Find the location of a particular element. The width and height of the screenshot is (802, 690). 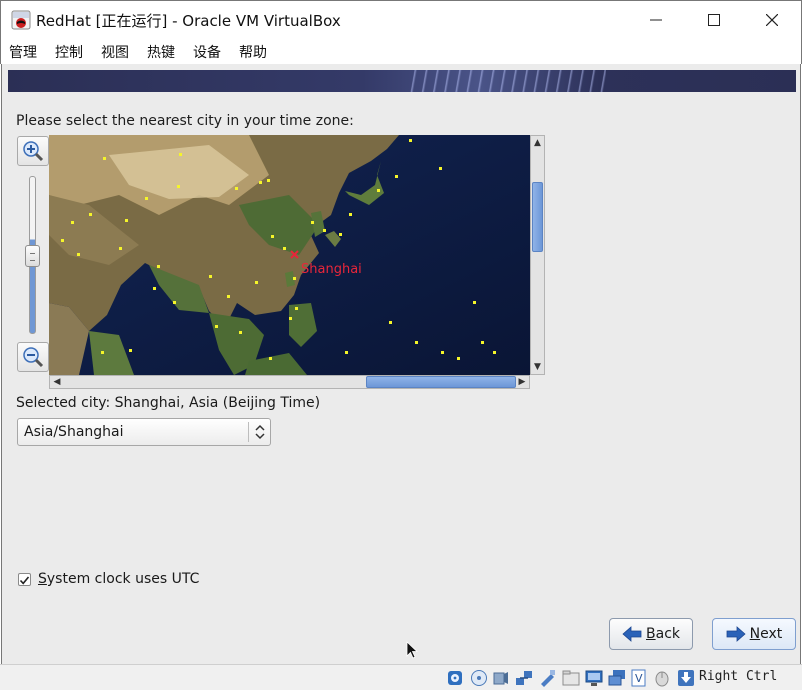

zoom-out-button is located at coordinates (33, 357).